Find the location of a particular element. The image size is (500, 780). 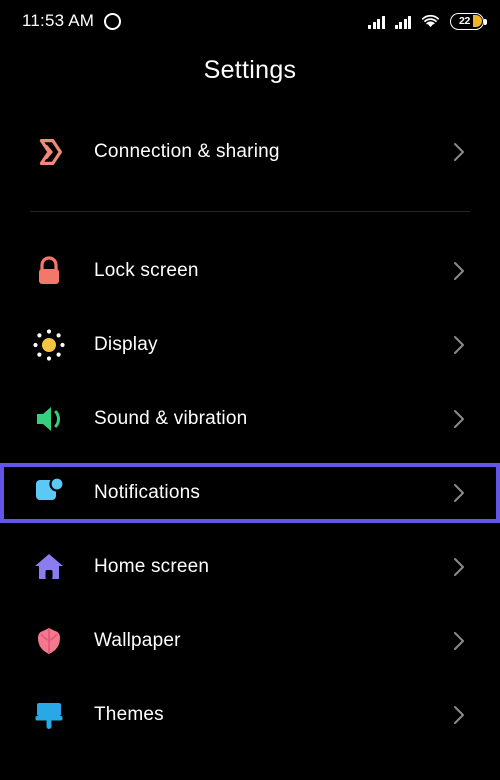

settings-row-sound-vibration: Sound & vibration is located at coordinates (250, 419).